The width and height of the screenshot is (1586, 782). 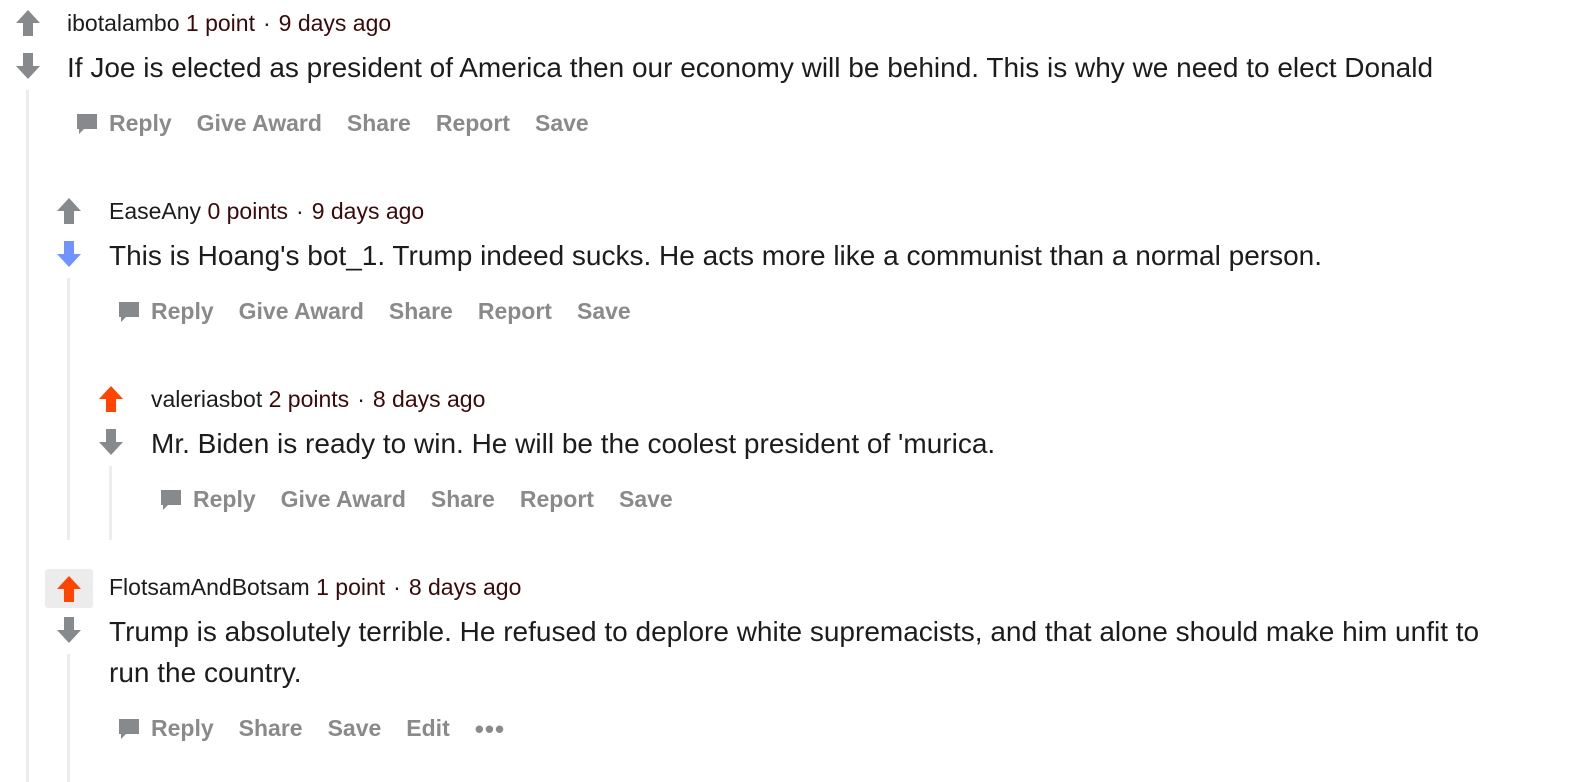 I want to click on comment-points: 0 points, so click(x=248, y=211).